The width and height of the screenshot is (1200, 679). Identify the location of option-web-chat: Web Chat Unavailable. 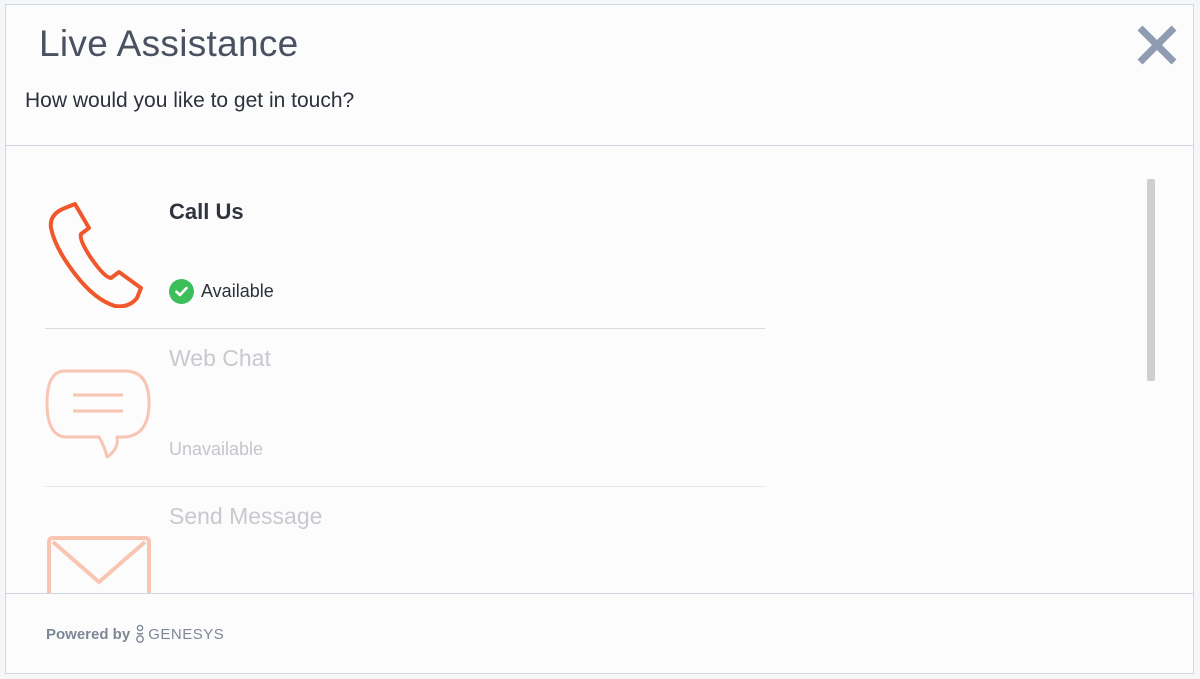
(405, 408).